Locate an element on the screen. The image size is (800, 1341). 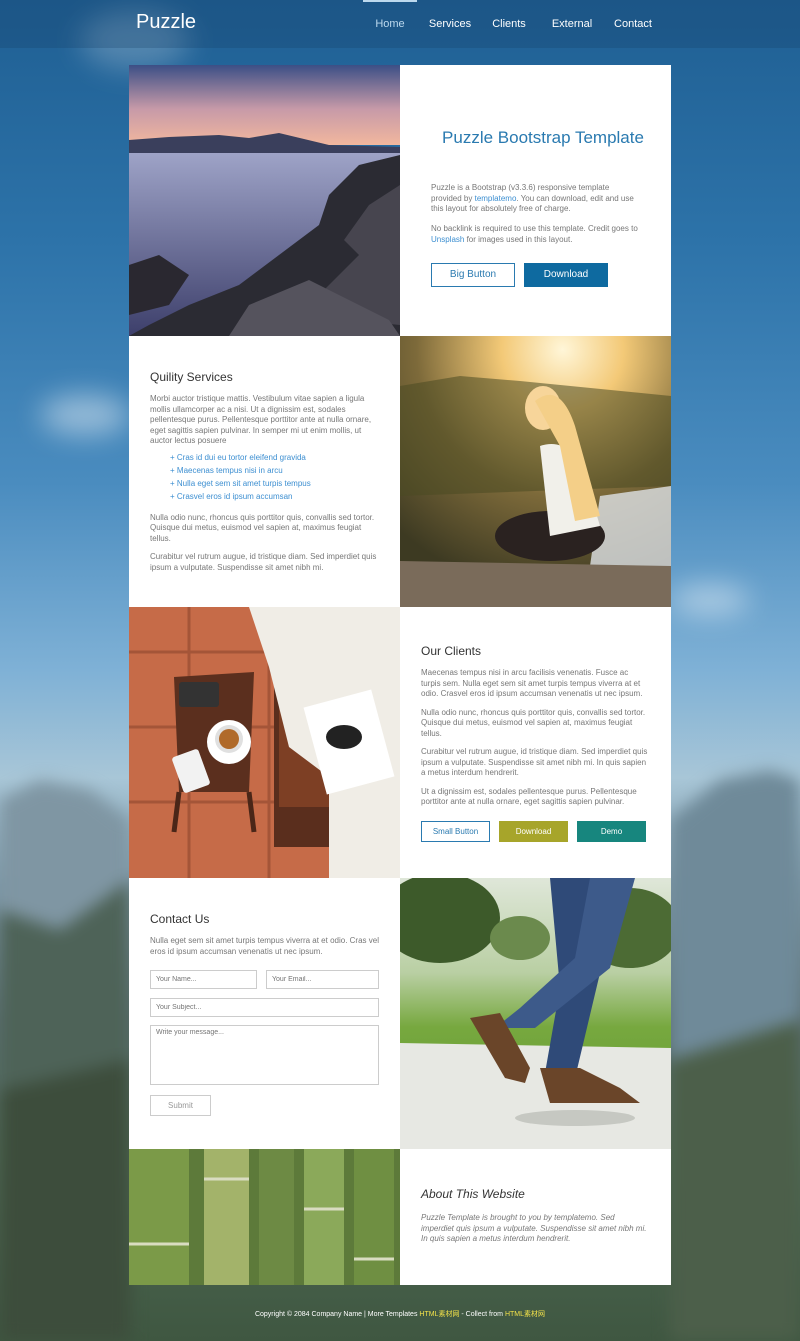
footer-link-1: HTML素材网 is located at coordinates (439, 1314).